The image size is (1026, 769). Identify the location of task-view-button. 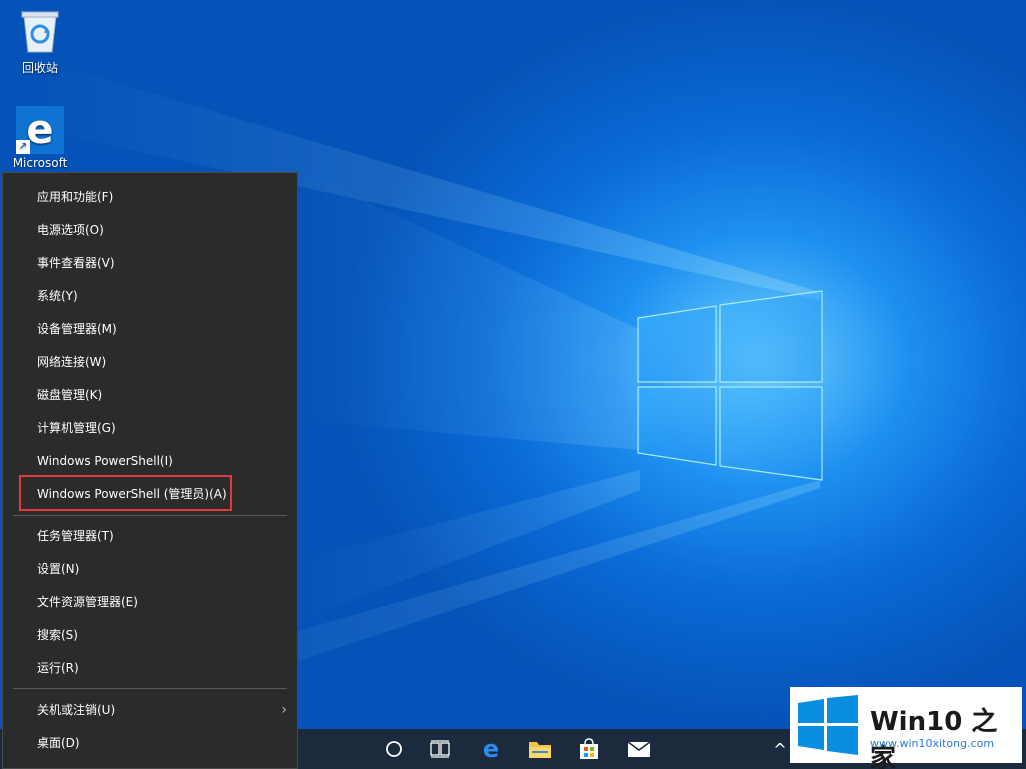
(440, 749).